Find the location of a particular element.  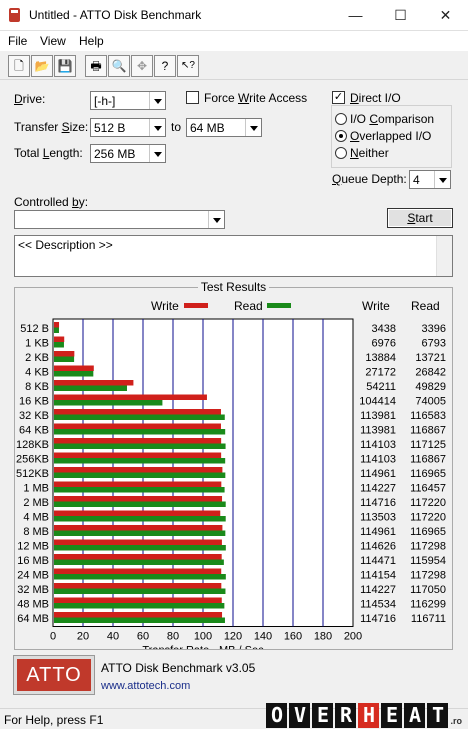

queue-depth-select: 4 is located at coordinates (430, 179).